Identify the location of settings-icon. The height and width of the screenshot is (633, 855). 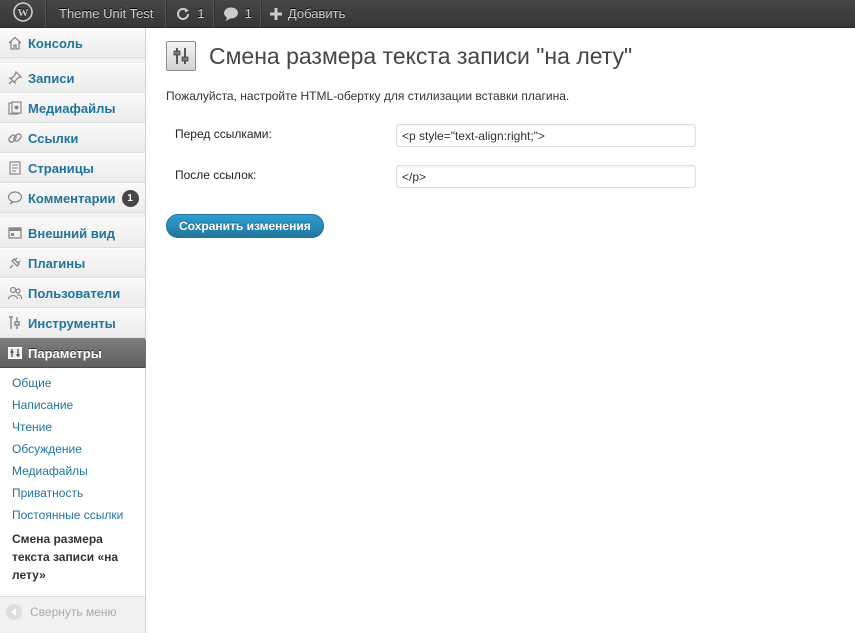
(15, 353).